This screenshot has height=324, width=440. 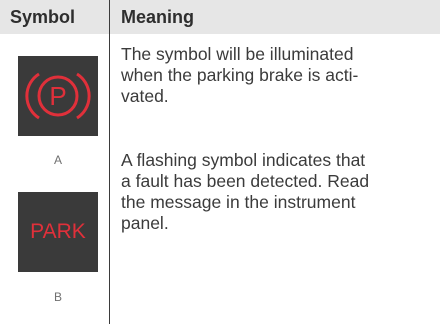 I want to click on symbol-label-b: B, so click(x=57, y=297).